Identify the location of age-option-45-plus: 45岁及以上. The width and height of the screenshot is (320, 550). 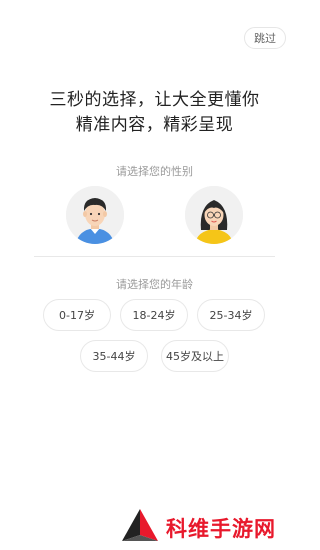
(195, 356).